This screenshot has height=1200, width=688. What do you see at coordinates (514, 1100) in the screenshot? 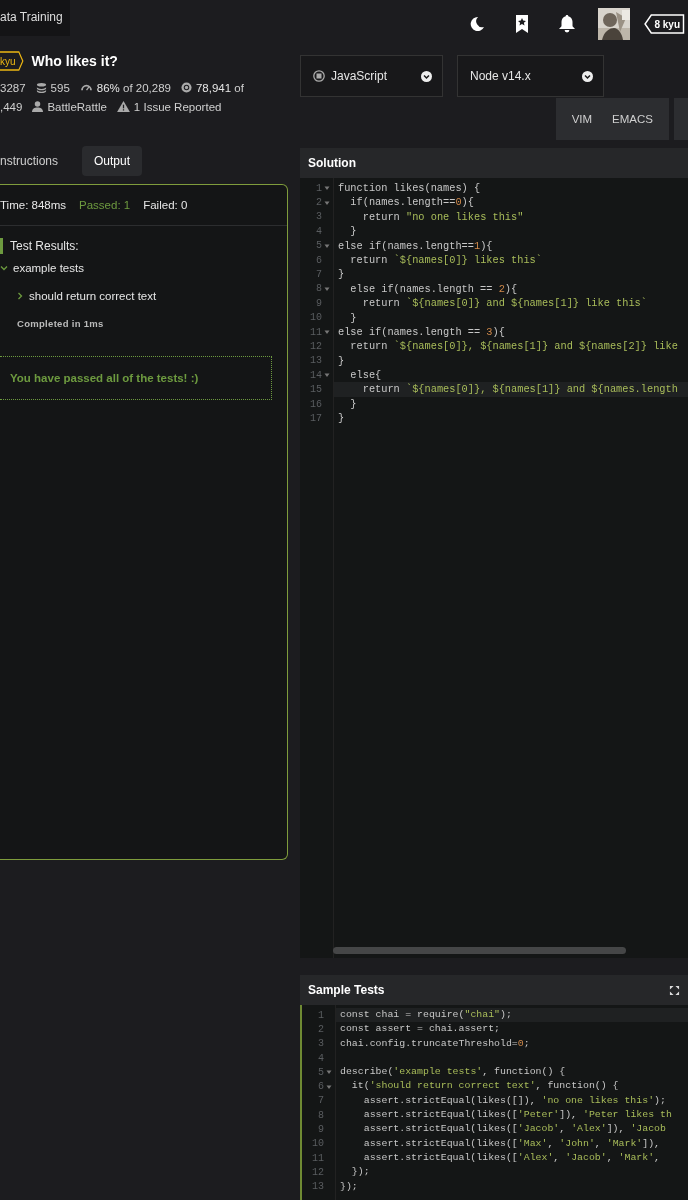
I see `code-line: assert.strictEqual(likes([]), 'no one likes this');` at bounding box center [514, 1100].